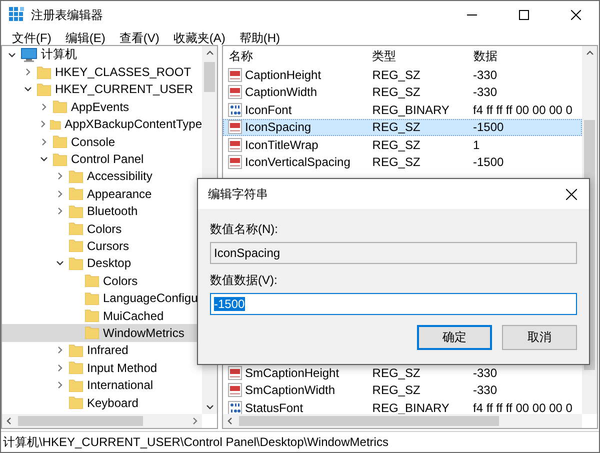 Image resolution: width=600 pixels, height=453 pixels. What do you see at coordinates (281, 145) in the screenshot?
I see `value-name: IconTitleWrap` at bounding box center [281, 145].